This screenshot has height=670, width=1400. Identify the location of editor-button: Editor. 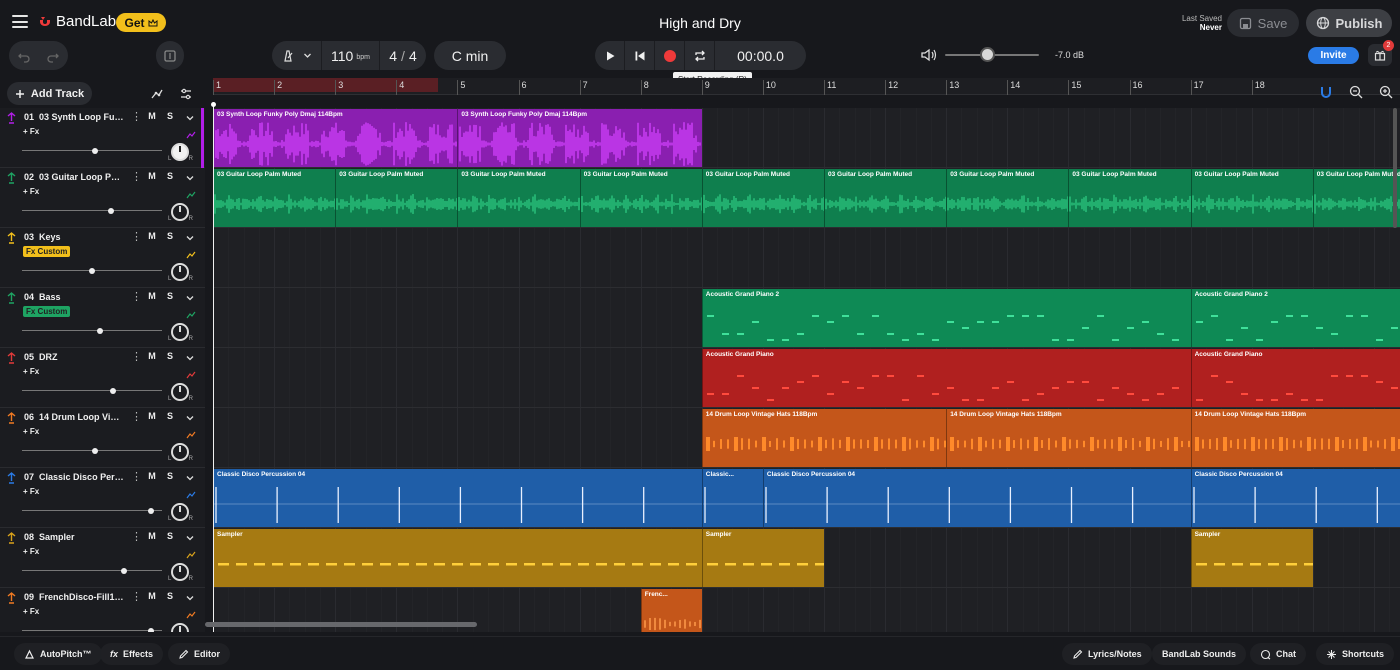
(199, 654).